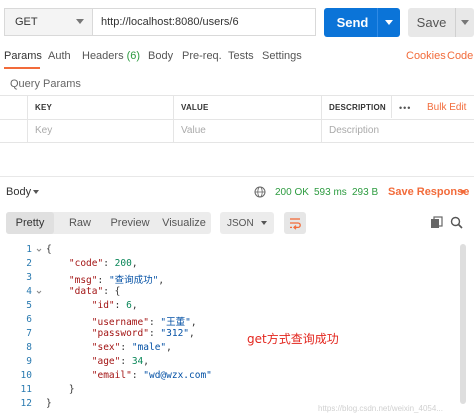 The width and height of the screenshot is (474, 420). I want to click on vertical-scrollbar, so click(463, 324).